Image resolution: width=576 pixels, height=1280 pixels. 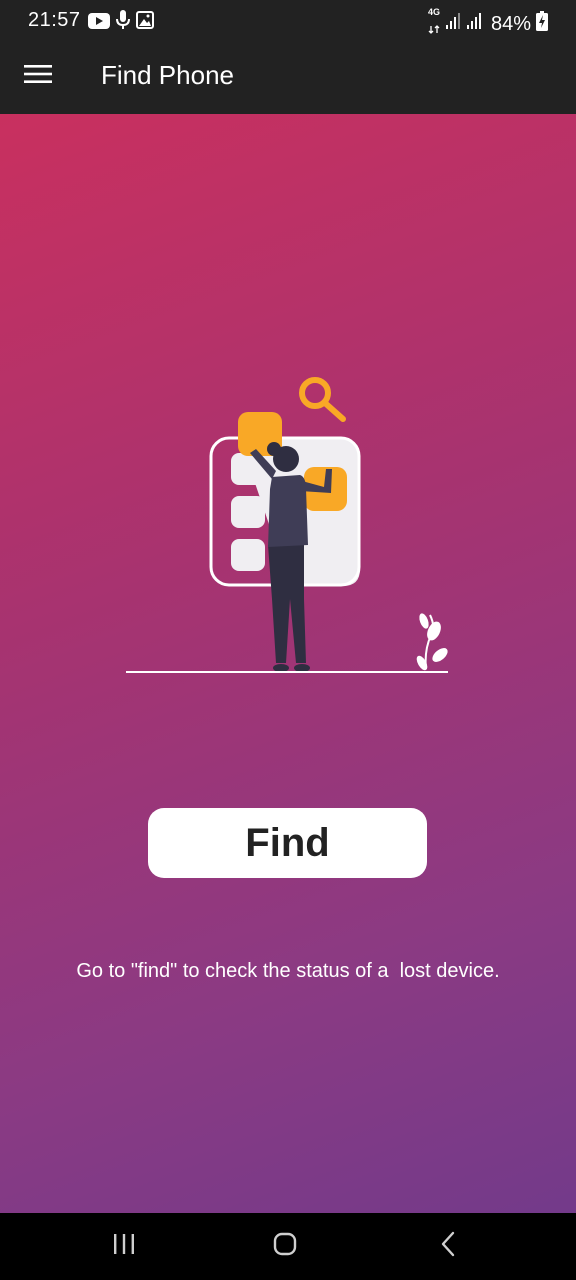 What do you see at coordinates (434, 24) in the screenshot?
I see `network-4g-icon: 4G` at bounding box center [434, 24].